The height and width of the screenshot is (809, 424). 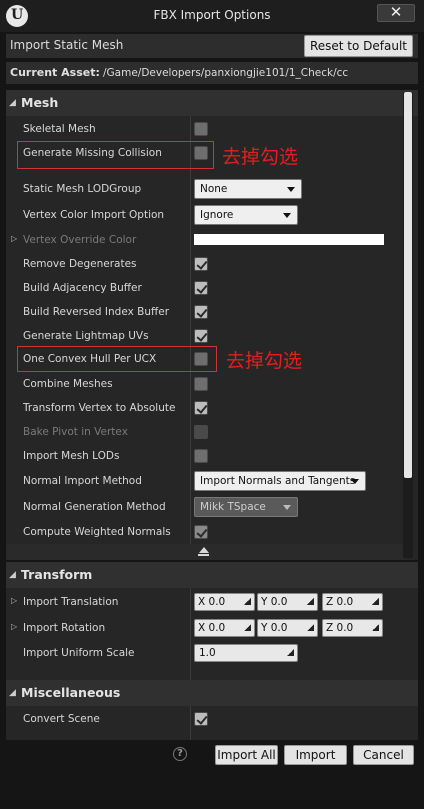 What do you see at coordinates (86, 336) in the screenshot?
I see `generate-lightmap-uvs-label: Generate Lightmap UVs` at bounding box center [86, 336].